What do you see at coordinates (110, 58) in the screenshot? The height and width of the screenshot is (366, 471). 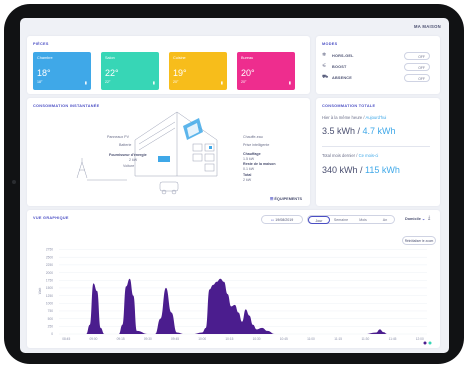 I see `room-name: Salon` at bounding box center [110, 58].